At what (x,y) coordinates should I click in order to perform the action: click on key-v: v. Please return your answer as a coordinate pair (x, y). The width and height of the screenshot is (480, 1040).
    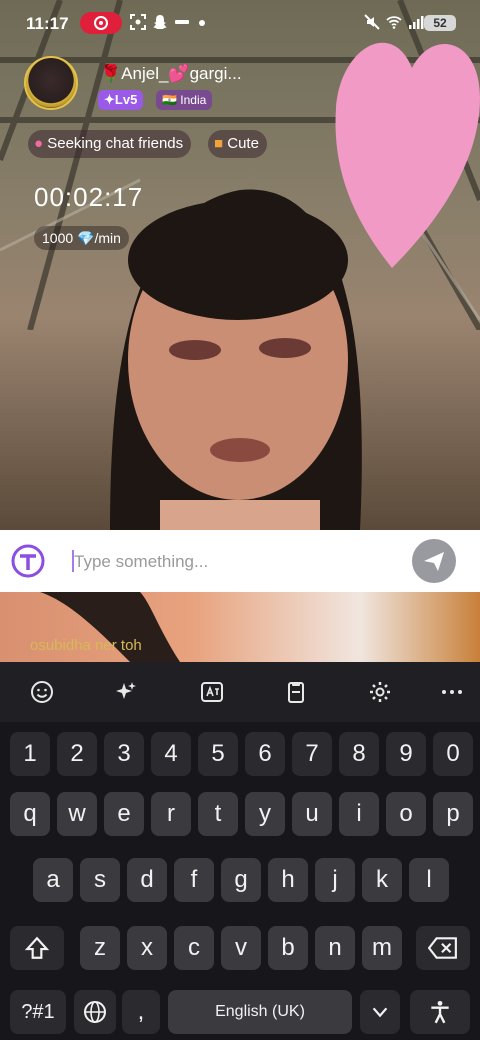
    Looking at the image, I should click on (241, 948).